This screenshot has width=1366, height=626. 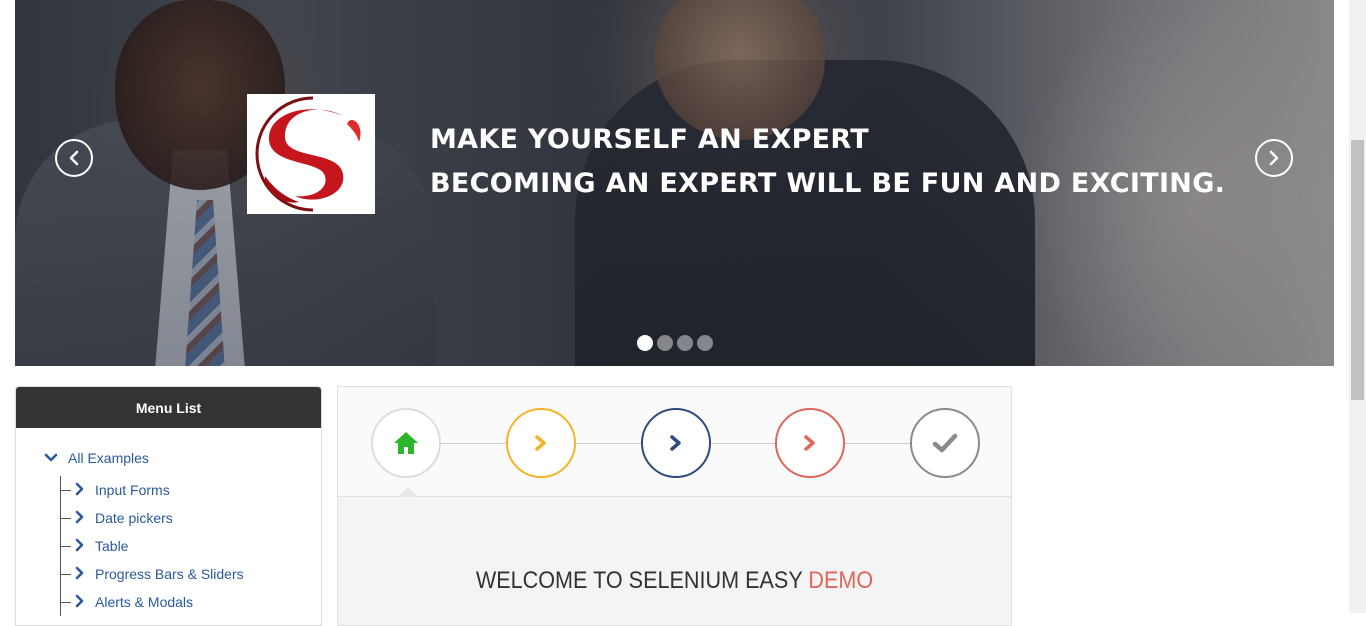 I want to click on carousel-indicators, so click(x=675, y=343).